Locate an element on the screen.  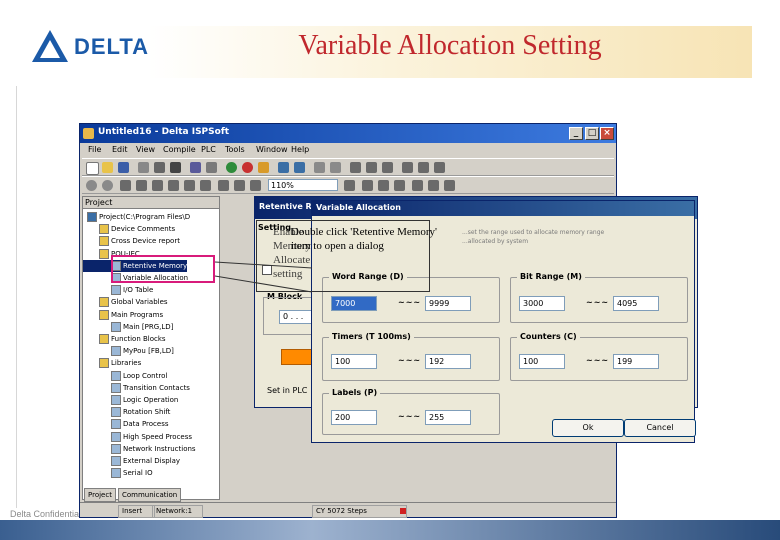
callout-connectors is located at coordinates (263, 277).